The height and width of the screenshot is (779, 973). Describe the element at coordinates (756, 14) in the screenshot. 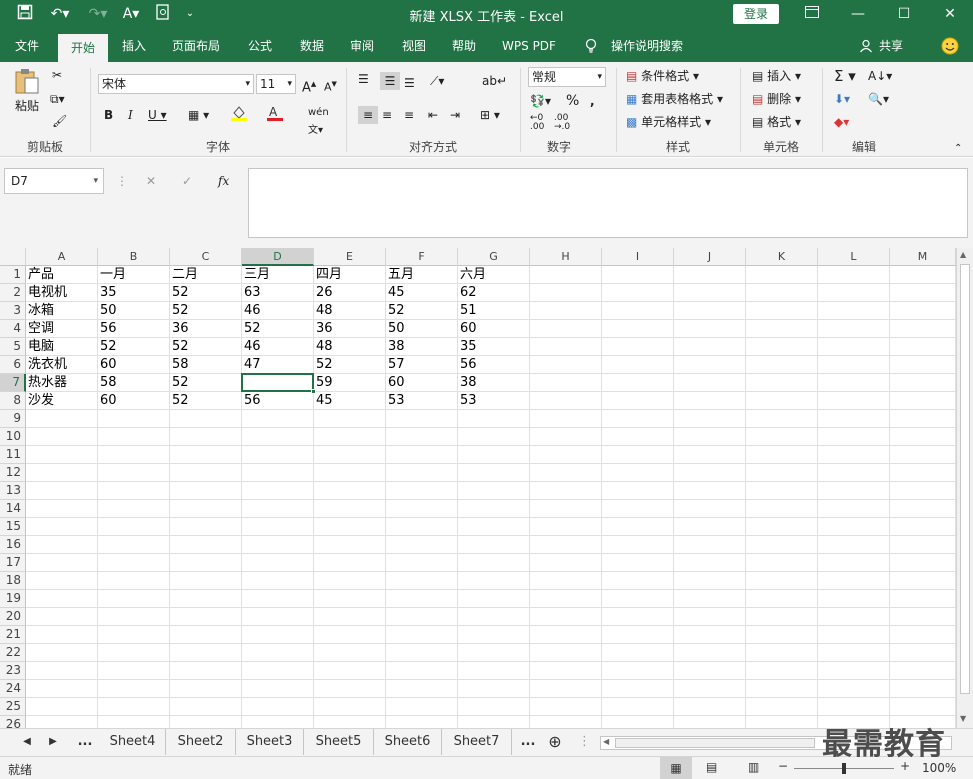

I see `login-button: 登录` at that location.